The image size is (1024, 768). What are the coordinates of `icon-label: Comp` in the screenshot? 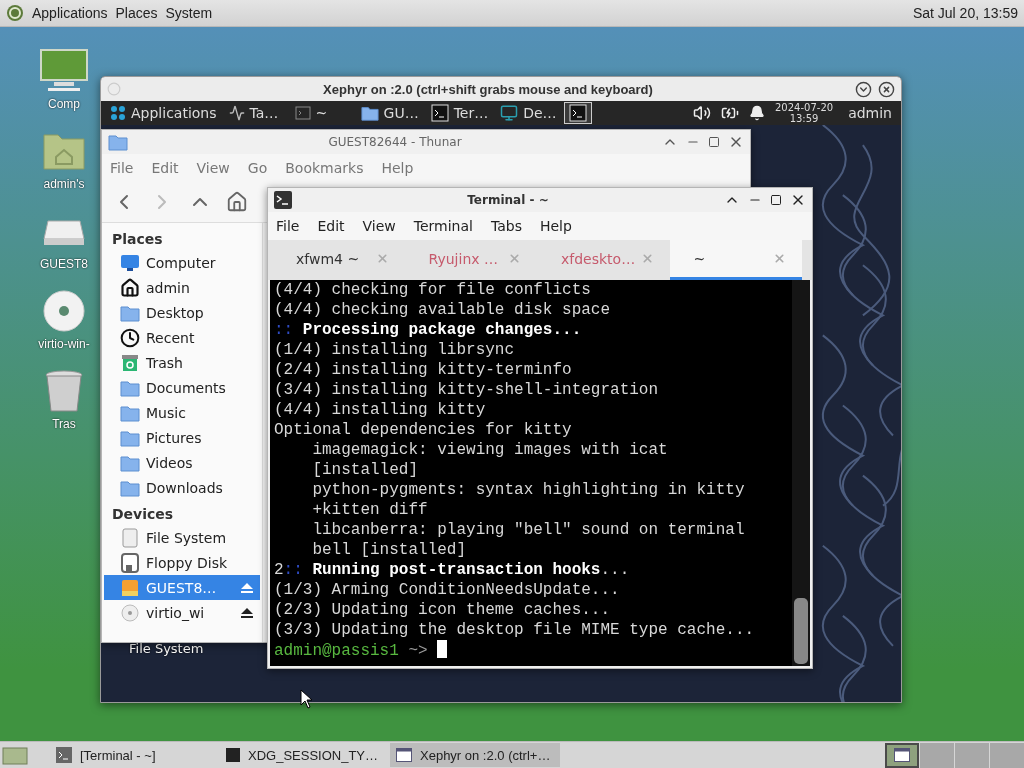 It's located at (64, 104).